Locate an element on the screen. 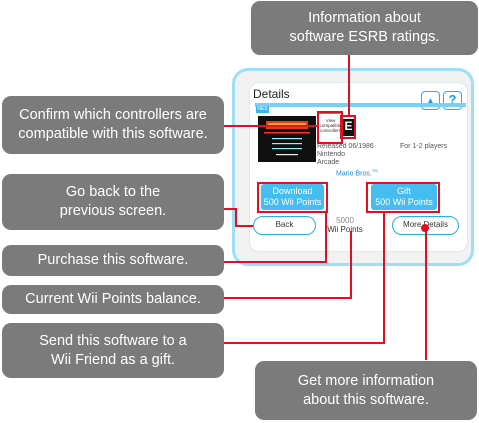 Image resolution: width=479 pixels, height=423 pixels. balance-leader-line-h is located at coordinates (288, 298).